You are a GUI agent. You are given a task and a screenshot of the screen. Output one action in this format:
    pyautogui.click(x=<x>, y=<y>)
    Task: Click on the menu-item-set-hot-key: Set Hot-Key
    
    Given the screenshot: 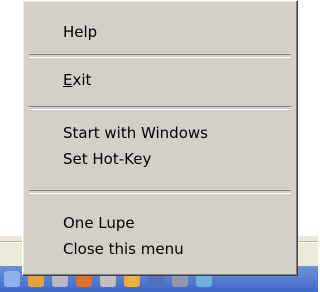 What is the action you would take?
    pyautogui.click(x=160, y=159)
    